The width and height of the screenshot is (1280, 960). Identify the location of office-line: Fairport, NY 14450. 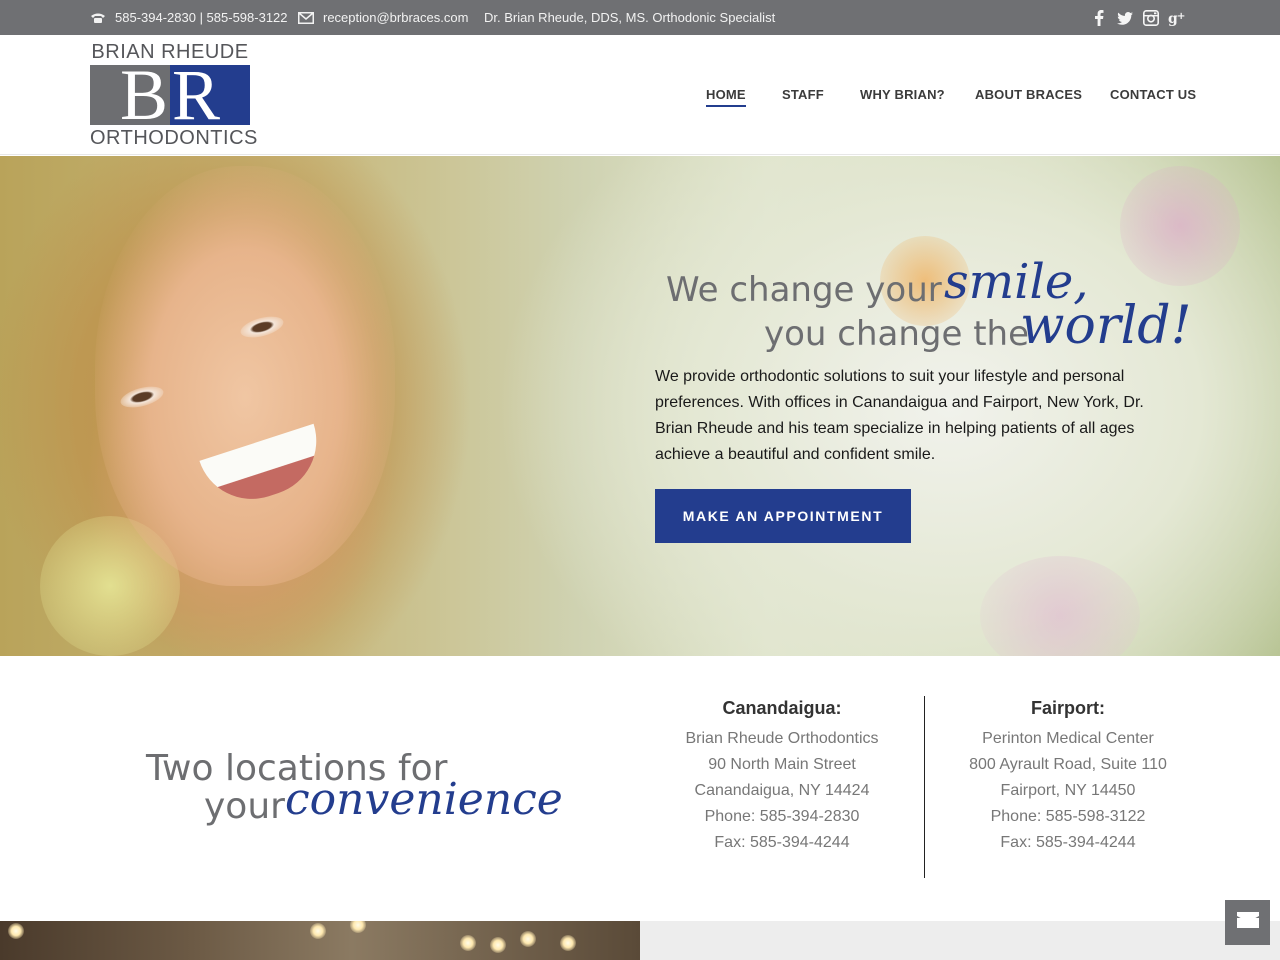
(1068, 790).